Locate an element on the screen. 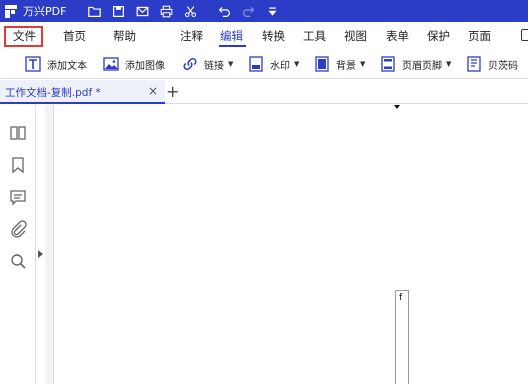 The image size is (528, 384). quick-access-toolbar is located at coordinates (183, 11).